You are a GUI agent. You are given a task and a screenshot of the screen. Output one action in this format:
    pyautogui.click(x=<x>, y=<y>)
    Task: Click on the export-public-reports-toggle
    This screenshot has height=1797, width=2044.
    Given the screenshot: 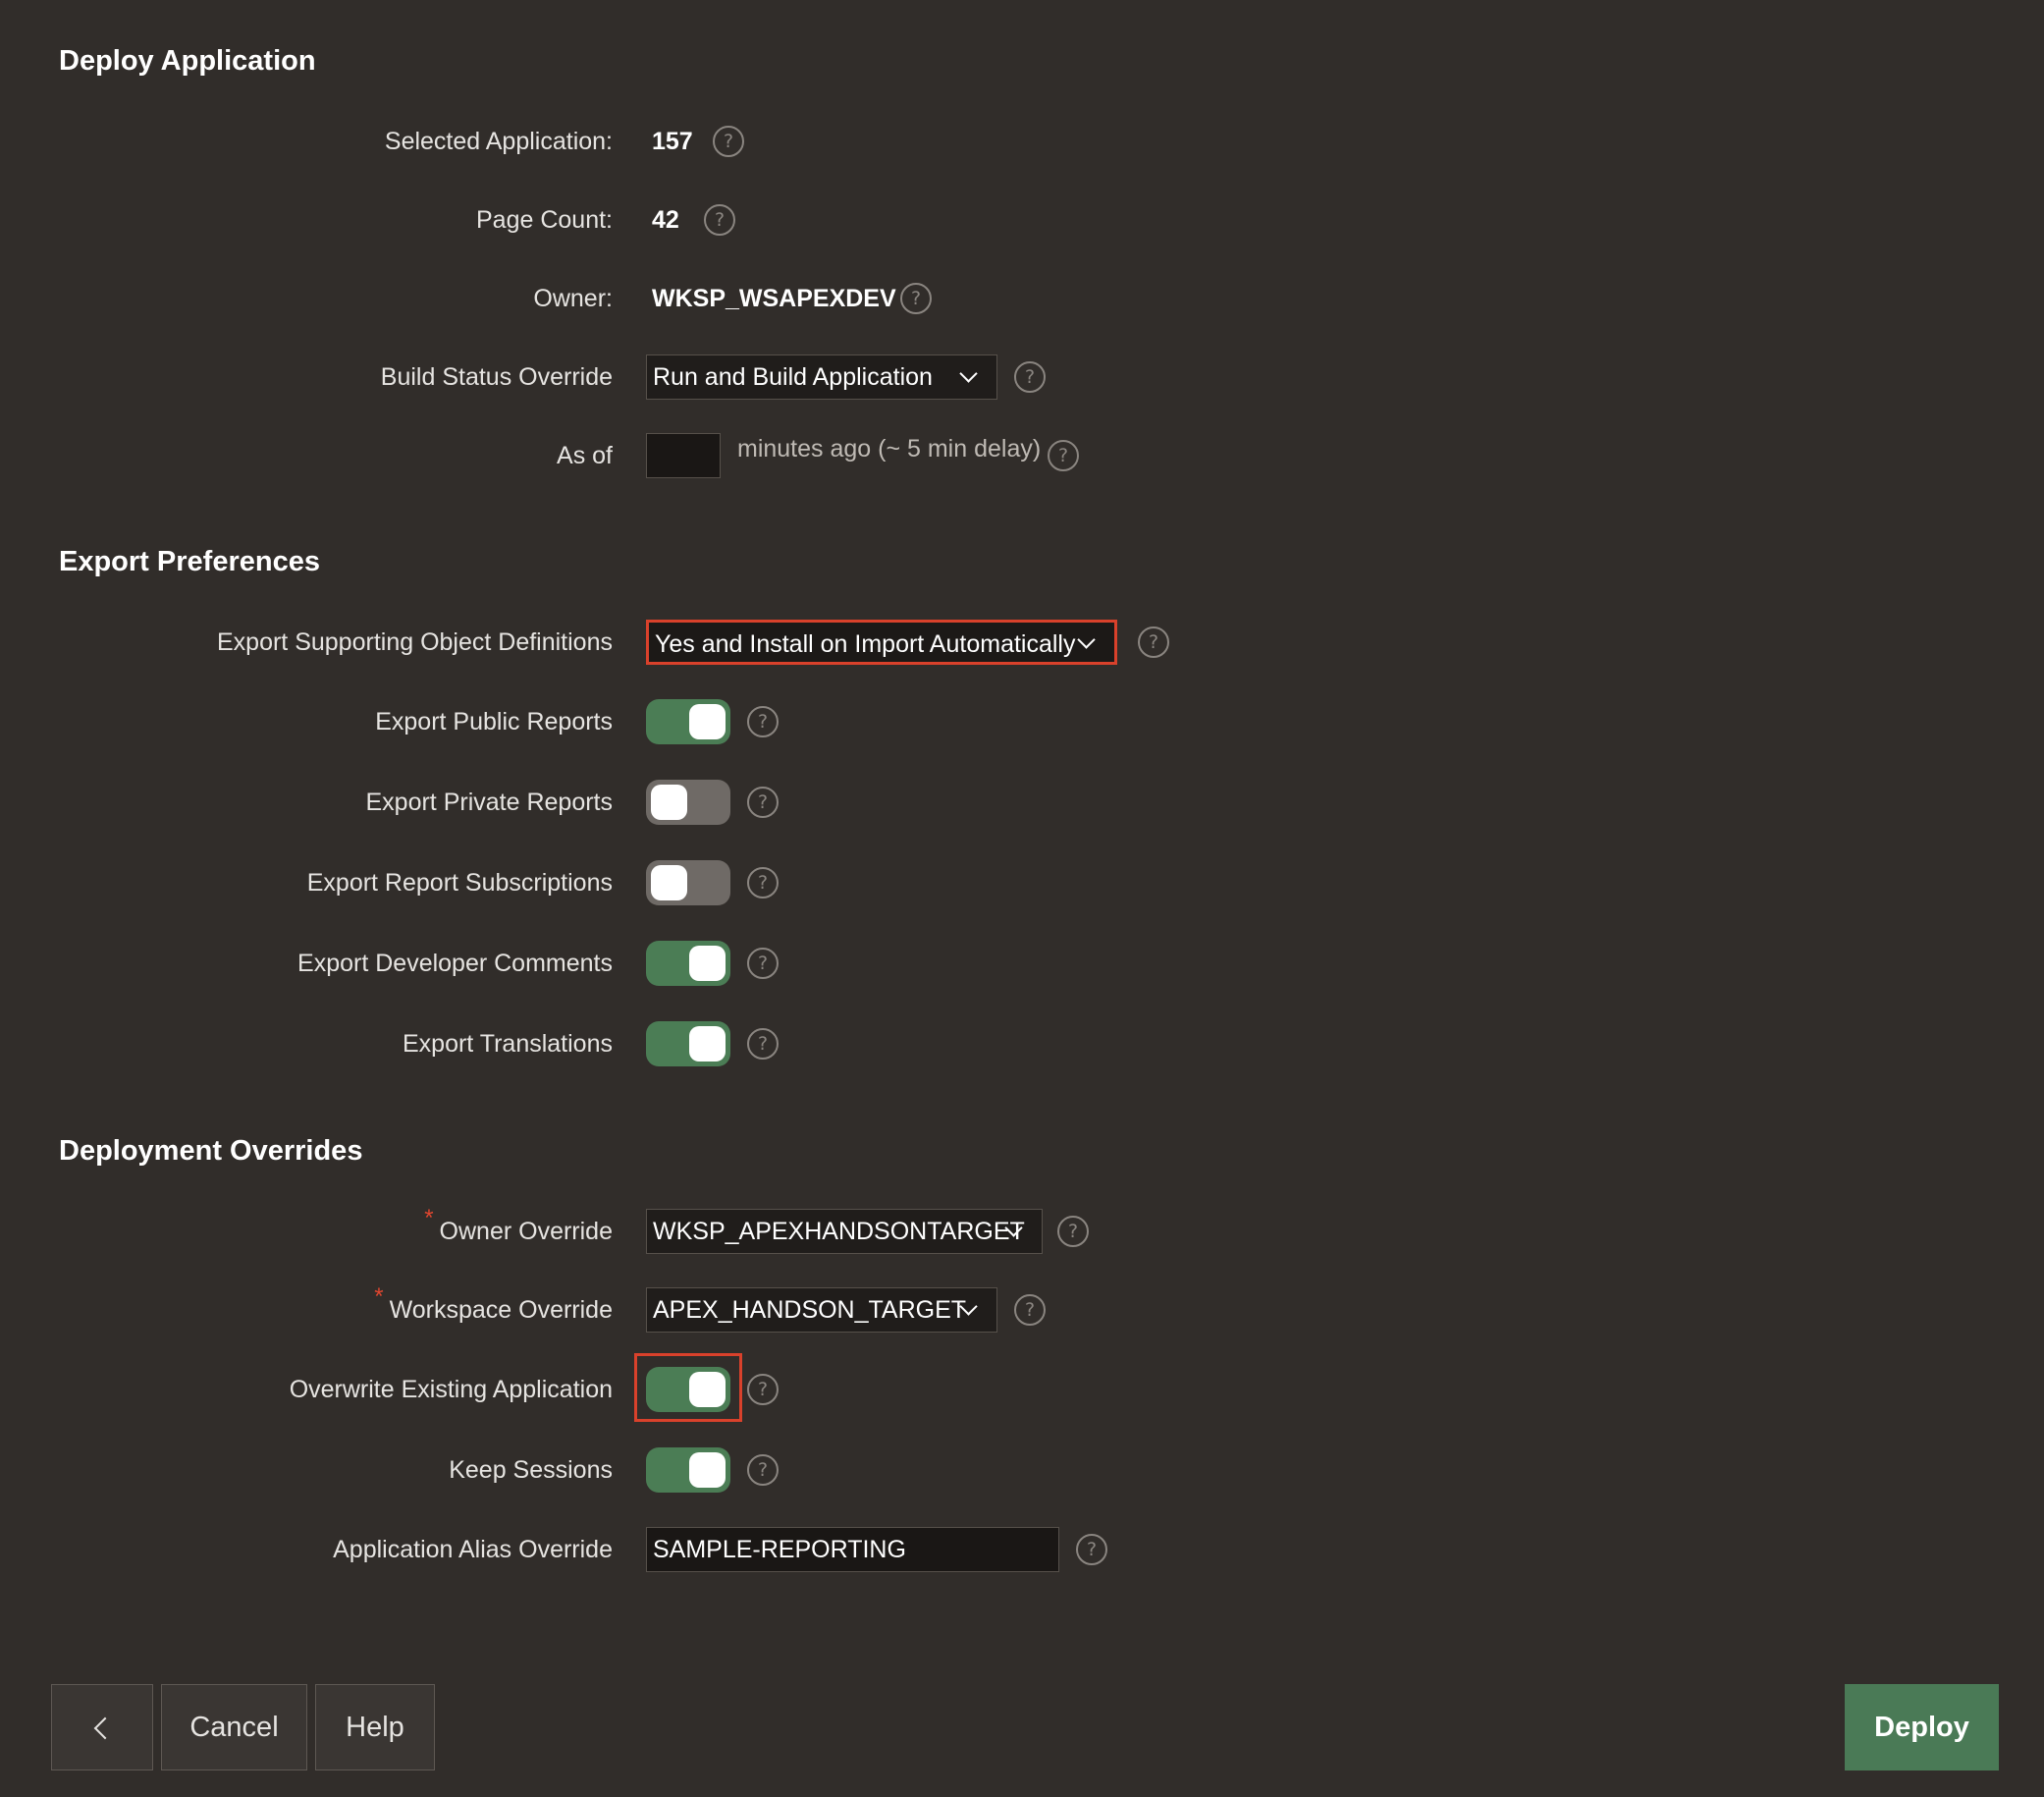 What is the action you would take?
    pyautogui.click(x=688, y=721)
    